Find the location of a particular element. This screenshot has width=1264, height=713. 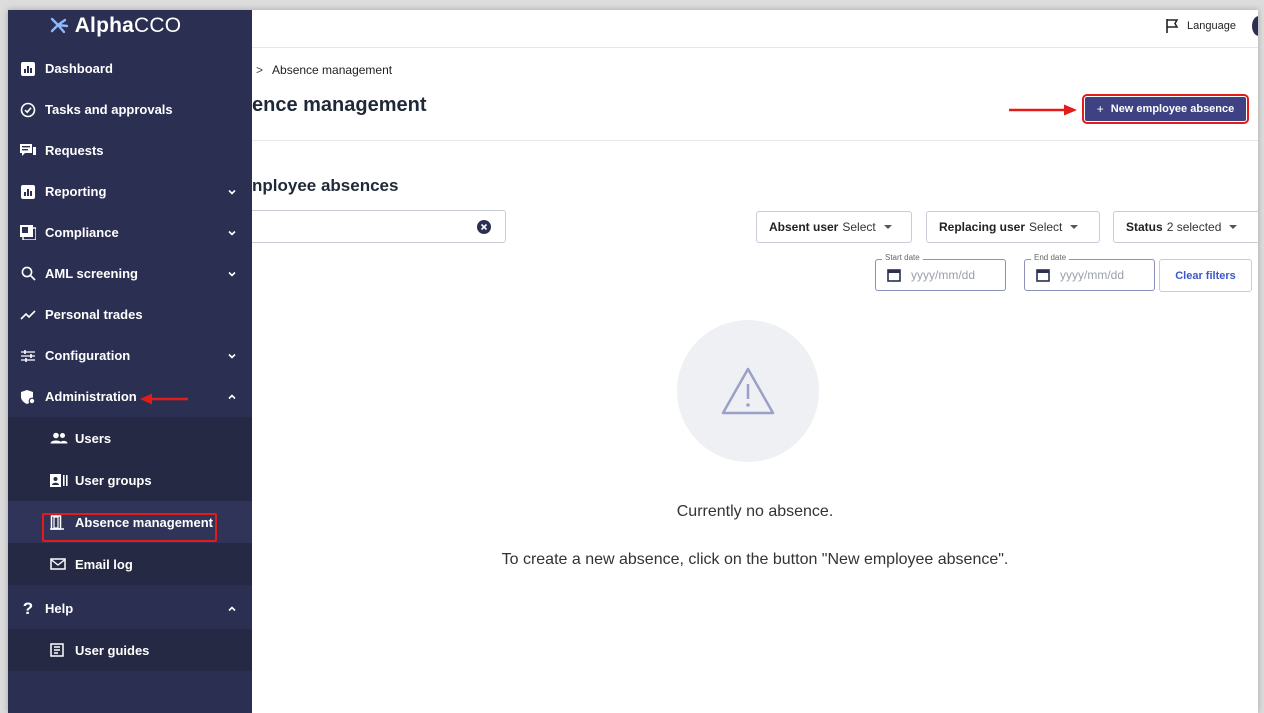

replacing-user-filter: Replacing user Select is located at coordinates (1013, 227).